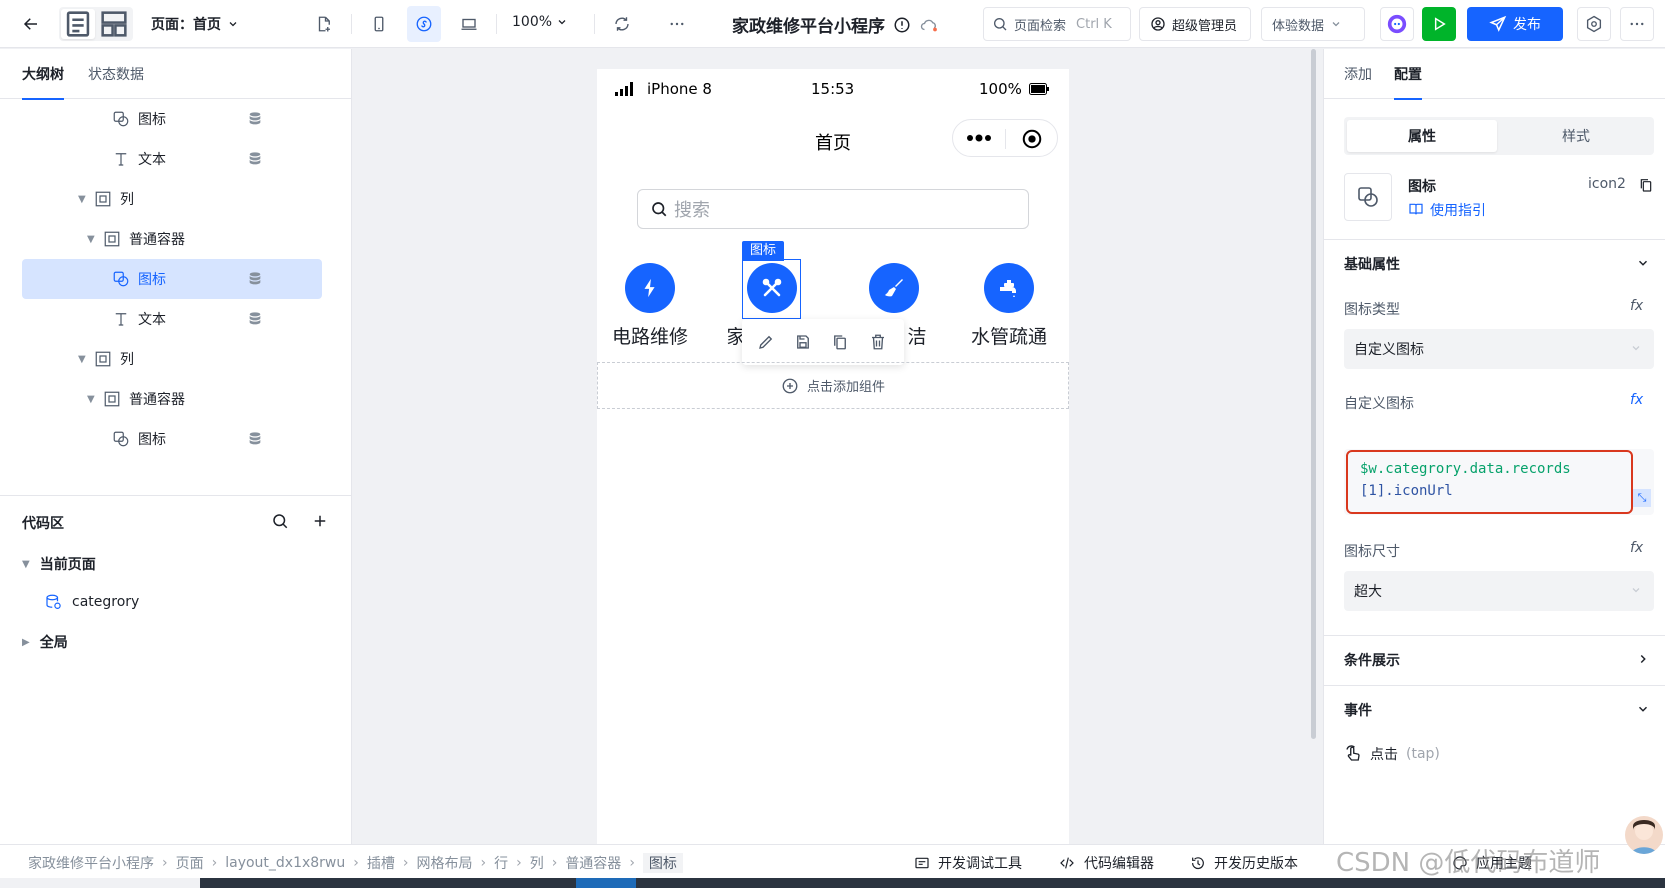 The width and height of the screenshot is (1665, 888). What do you see at coordinates (1458, 210) in the screenshot?
I see `usage-guide-link: 使用指引` at bounding box center [1458, 210].